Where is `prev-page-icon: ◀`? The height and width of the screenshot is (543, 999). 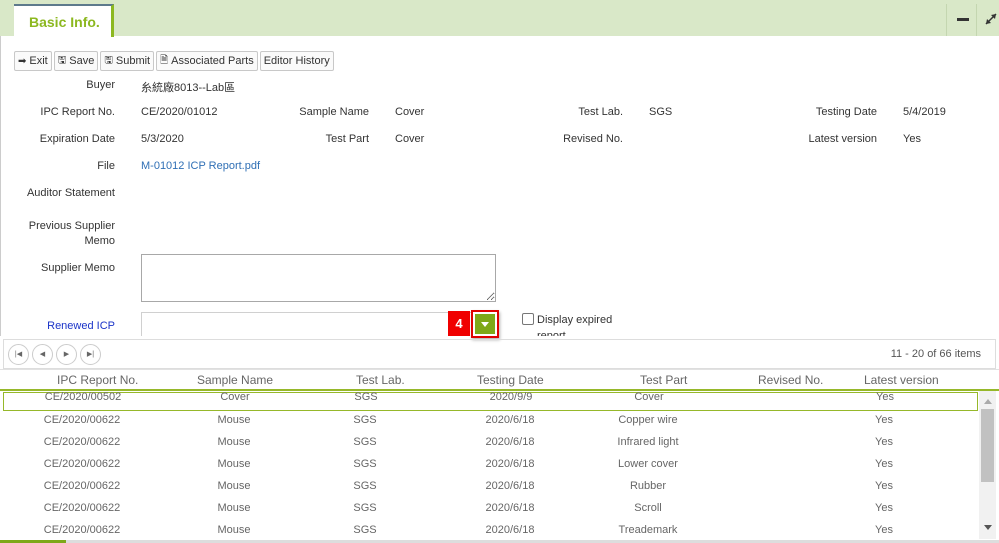 prev-page-icon: ◀ is located at coordinates (42, 354).